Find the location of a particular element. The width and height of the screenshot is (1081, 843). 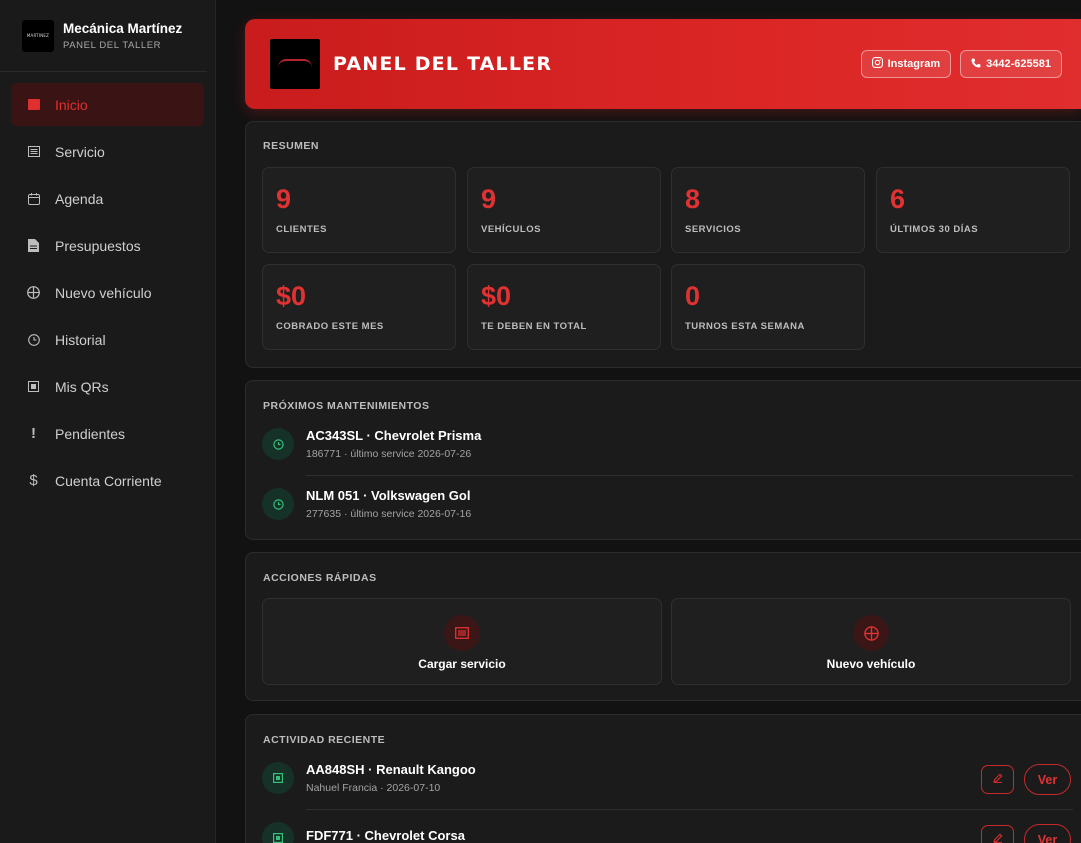

section-title: RESUMEN is located at coordinates (291, 146).